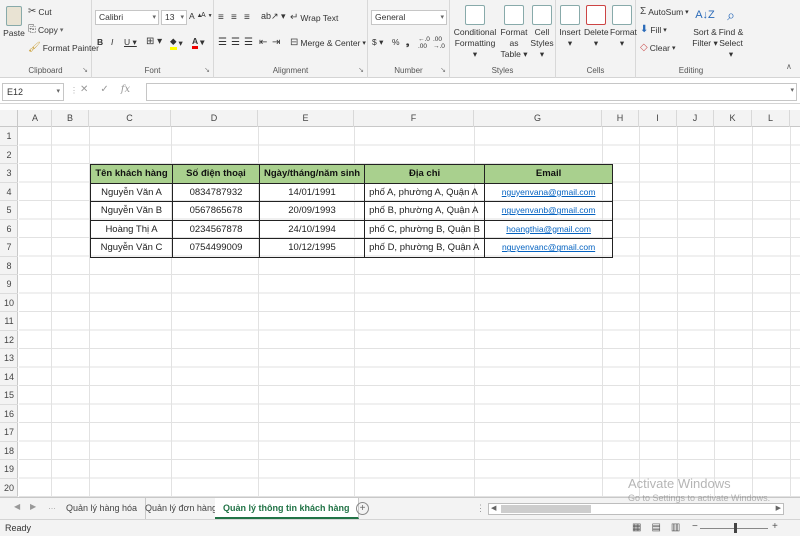 The width and height of the screenshot is (800, 536). What do you see at coordinates (127, 17) in the screenshot?
I see `font-name-select: Calibri ▾` at bounding box center [127, 17].